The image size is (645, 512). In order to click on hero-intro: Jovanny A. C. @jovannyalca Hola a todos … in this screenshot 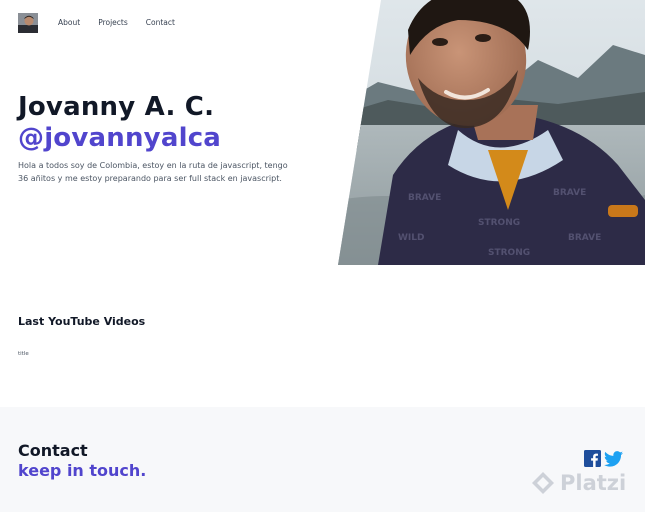, I will do `click(168, 138)`.